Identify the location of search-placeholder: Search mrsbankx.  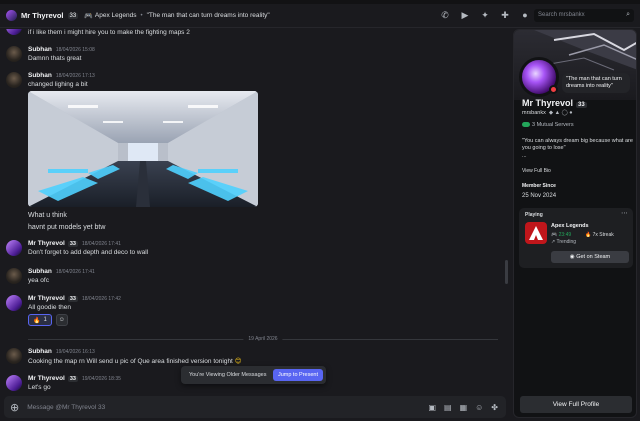
(561, 15).